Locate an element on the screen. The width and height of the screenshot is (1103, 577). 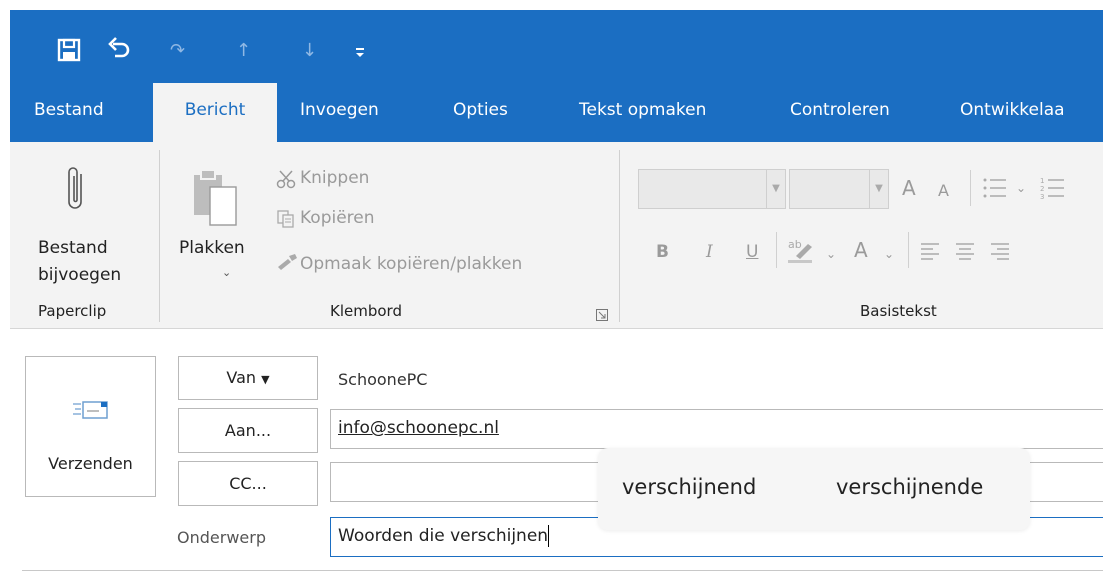
italic-button: I is located at coordinates (709, 252).